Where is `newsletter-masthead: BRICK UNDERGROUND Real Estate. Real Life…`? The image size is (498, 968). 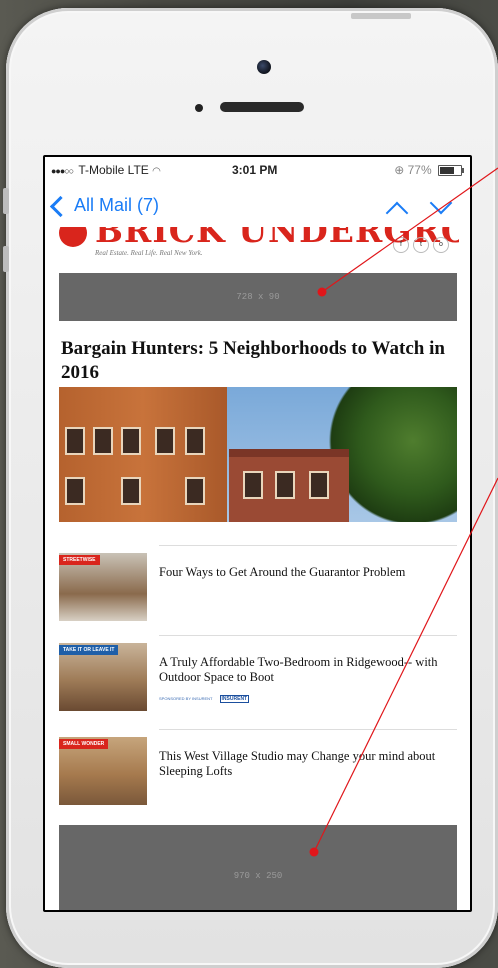 newsletter-masthead: BRICK UNDERGROUND Real Estate. Real Life… is located at coordinates (259, 244).